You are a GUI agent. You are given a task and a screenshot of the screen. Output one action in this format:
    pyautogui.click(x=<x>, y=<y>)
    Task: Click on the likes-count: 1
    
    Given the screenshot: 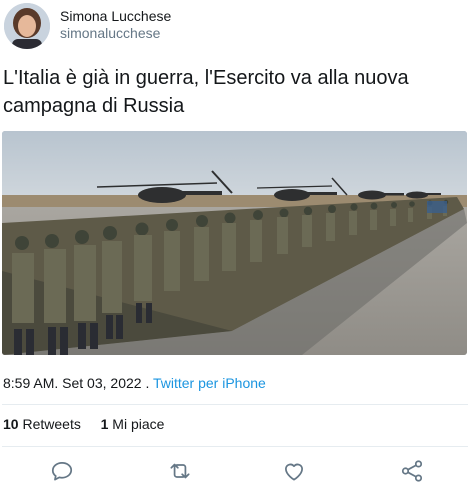 What is the action you would take?
    pyautogui.click(x=105, y=424)
    